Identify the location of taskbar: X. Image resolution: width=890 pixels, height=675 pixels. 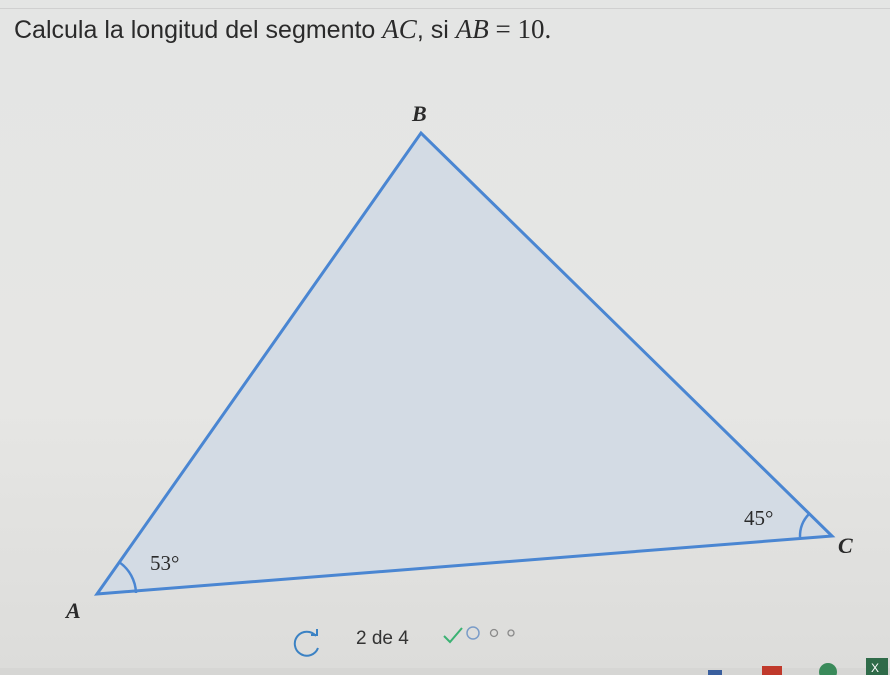
(445, 666).